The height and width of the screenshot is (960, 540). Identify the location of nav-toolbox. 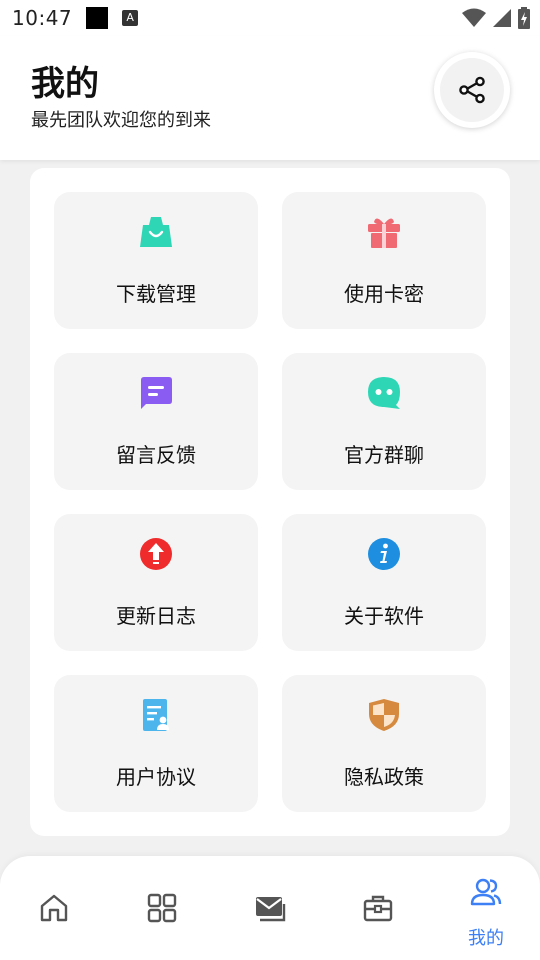
(378, 908).